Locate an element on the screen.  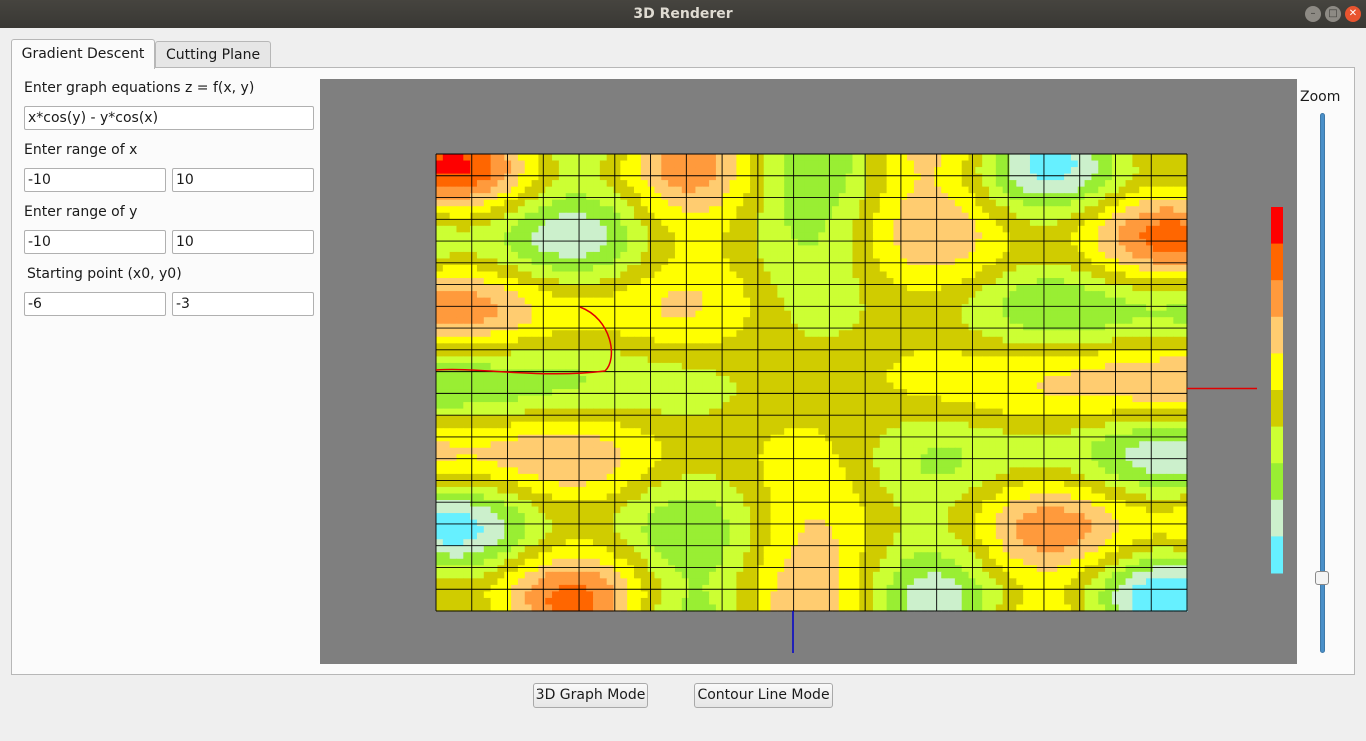
x-max-input: 10 is located at coordinates (243, 180).